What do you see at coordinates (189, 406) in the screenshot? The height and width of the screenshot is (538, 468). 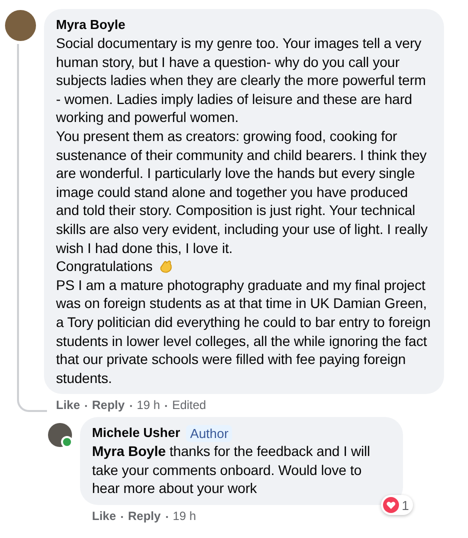 I see `edited-label: Edited` at bounding box center [189, 406].